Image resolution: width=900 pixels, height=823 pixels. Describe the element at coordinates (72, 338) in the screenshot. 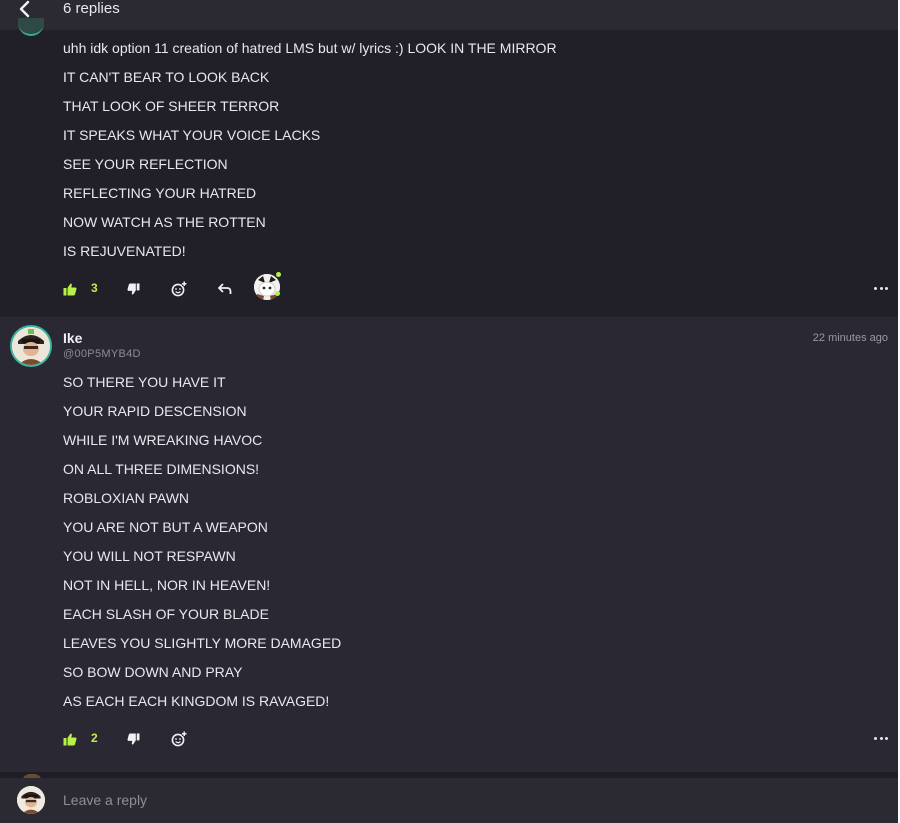

I see `author-name: Ike` at that location.